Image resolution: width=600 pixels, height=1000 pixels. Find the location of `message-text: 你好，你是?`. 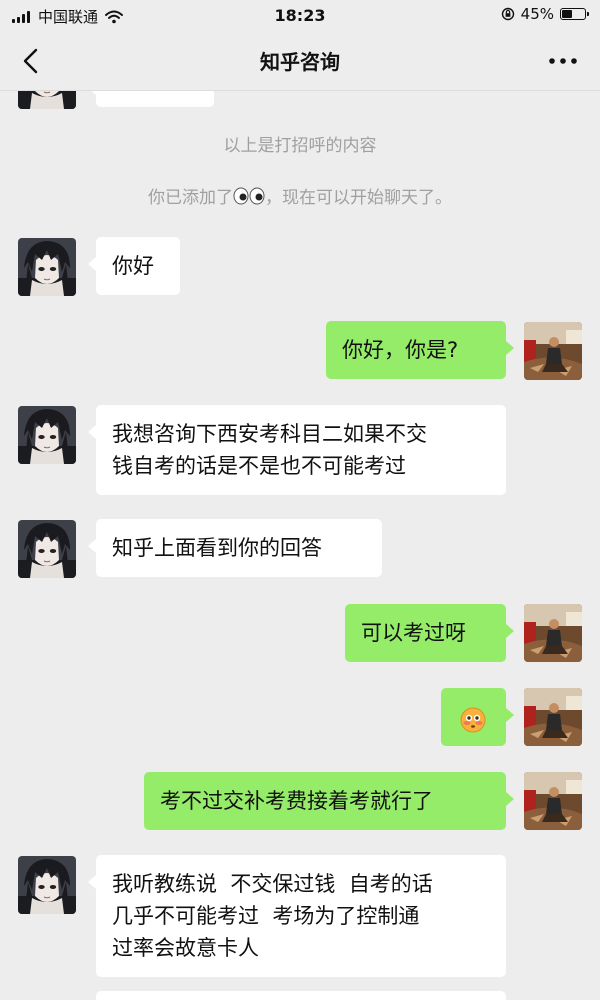

message-text: 你好，你是? is located at coordinates (400, 350).